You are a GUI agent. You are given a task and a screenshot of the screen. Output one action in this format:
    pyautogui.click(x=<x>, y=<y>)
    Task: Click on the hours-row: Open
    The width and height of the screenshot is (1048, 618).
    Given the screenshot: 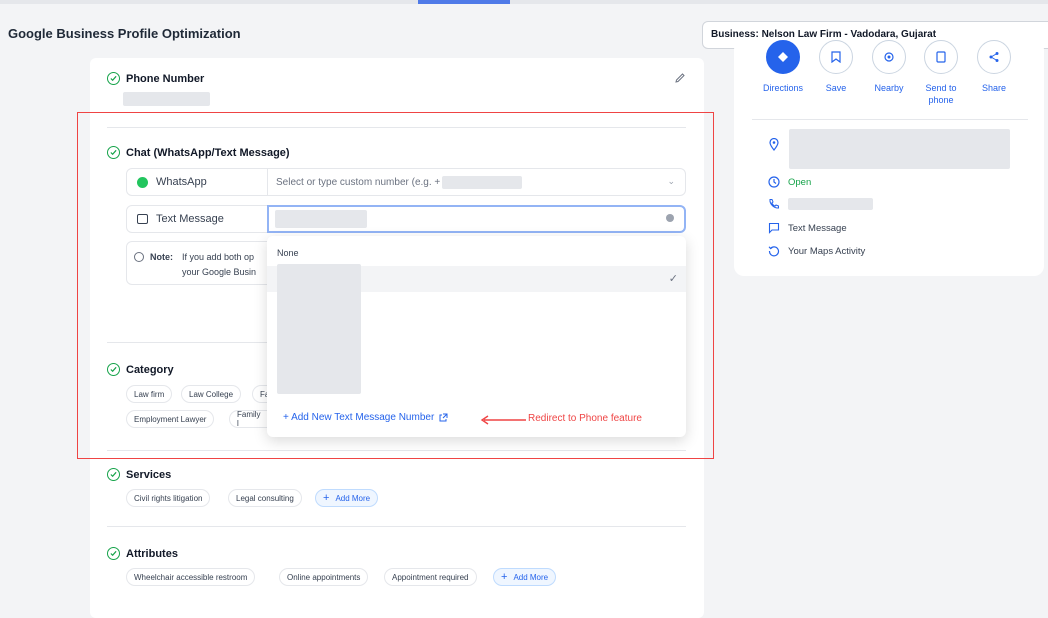 What is the action you would take?
    pyautogui.click(x=789, y=182)
    